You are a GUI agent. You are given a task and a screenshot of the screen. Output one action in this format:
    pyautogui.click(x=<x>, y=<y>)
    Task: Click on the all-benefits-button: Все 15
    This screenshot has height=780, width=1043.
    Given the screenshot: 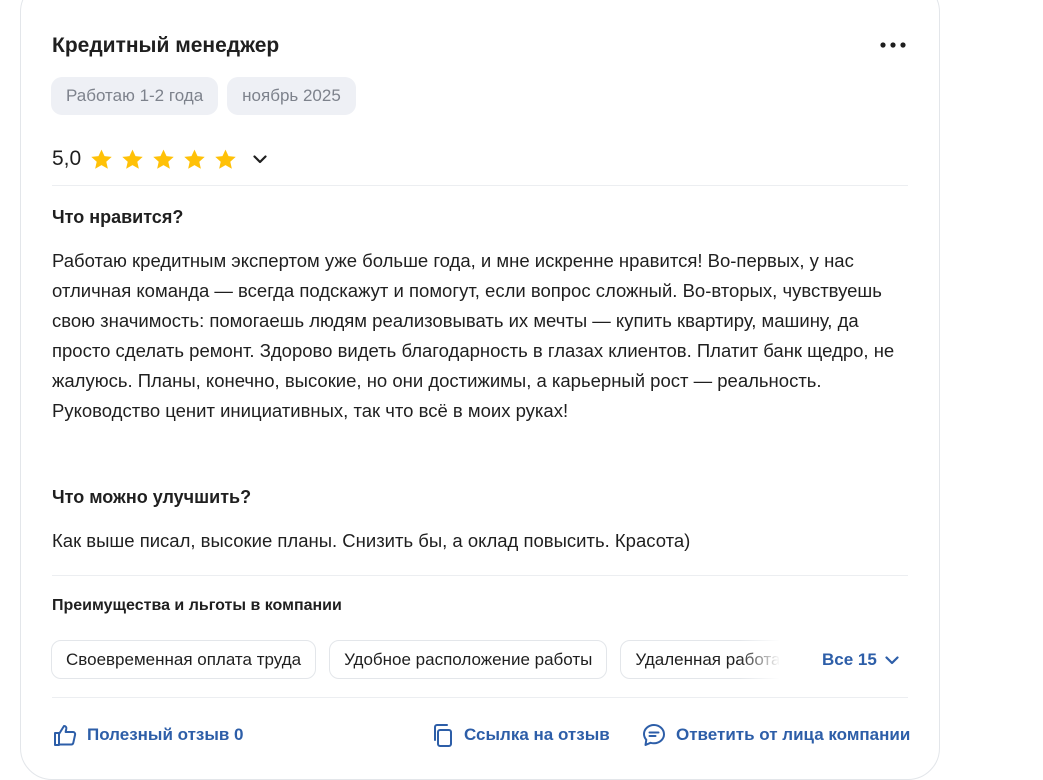 What is the action you would take?
    pyautogui.click(x=860, y=660)
    